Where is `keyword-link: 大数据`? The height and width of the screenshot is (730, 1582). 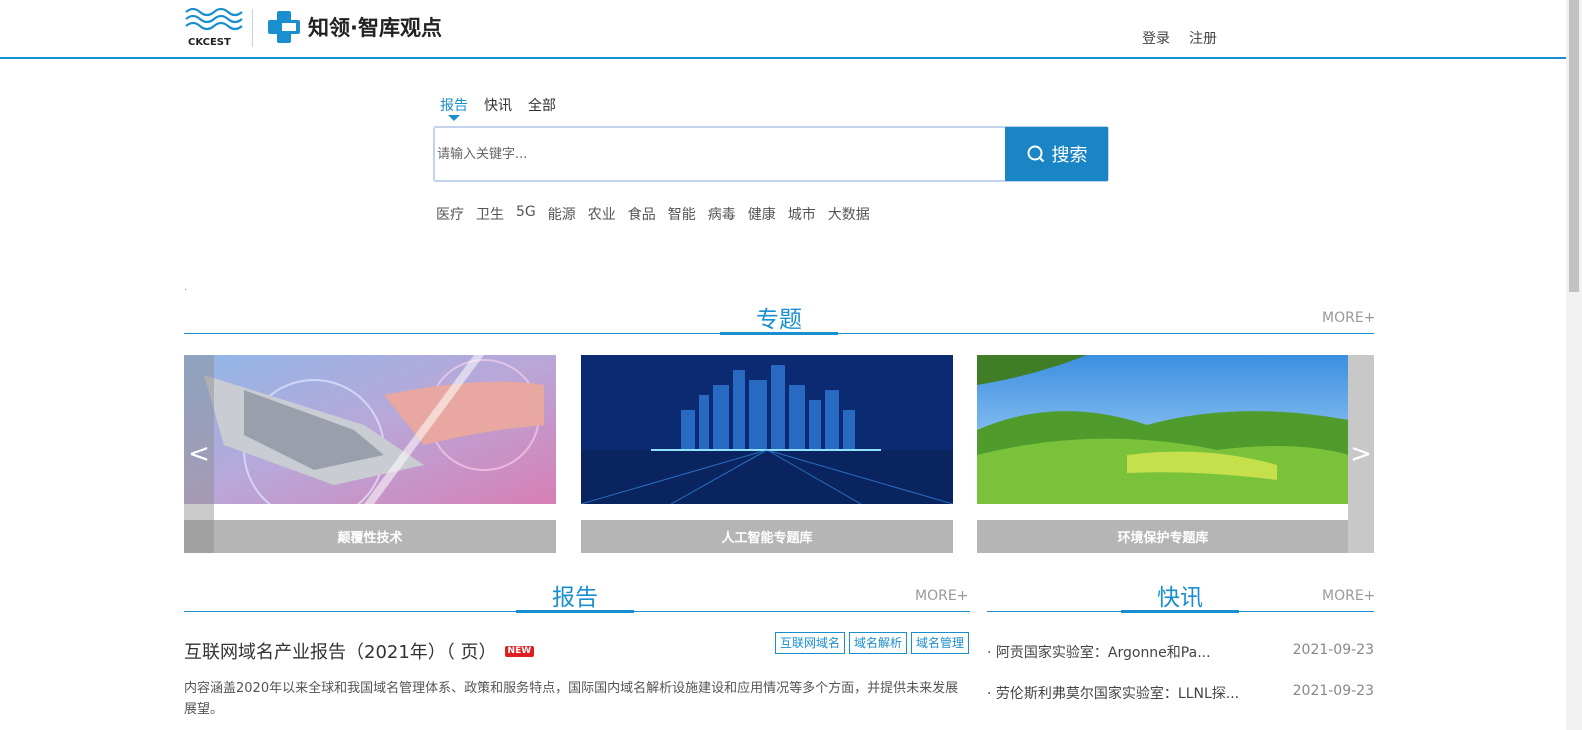 keyword-link: 大数据 is located at coordinates (849, 214).